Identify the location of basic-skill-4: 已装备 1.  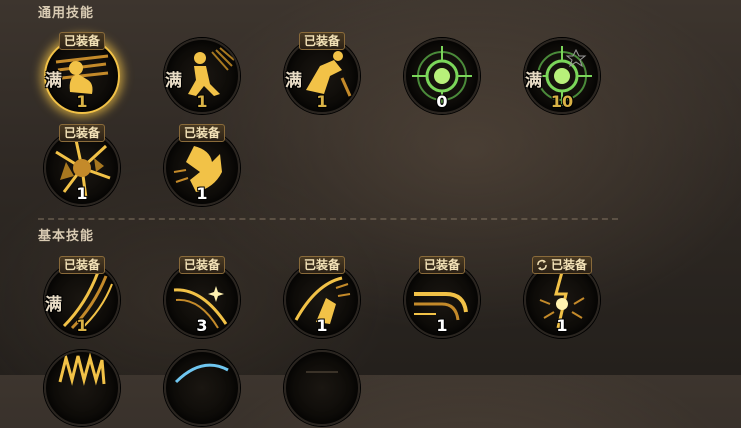
(442, 298).